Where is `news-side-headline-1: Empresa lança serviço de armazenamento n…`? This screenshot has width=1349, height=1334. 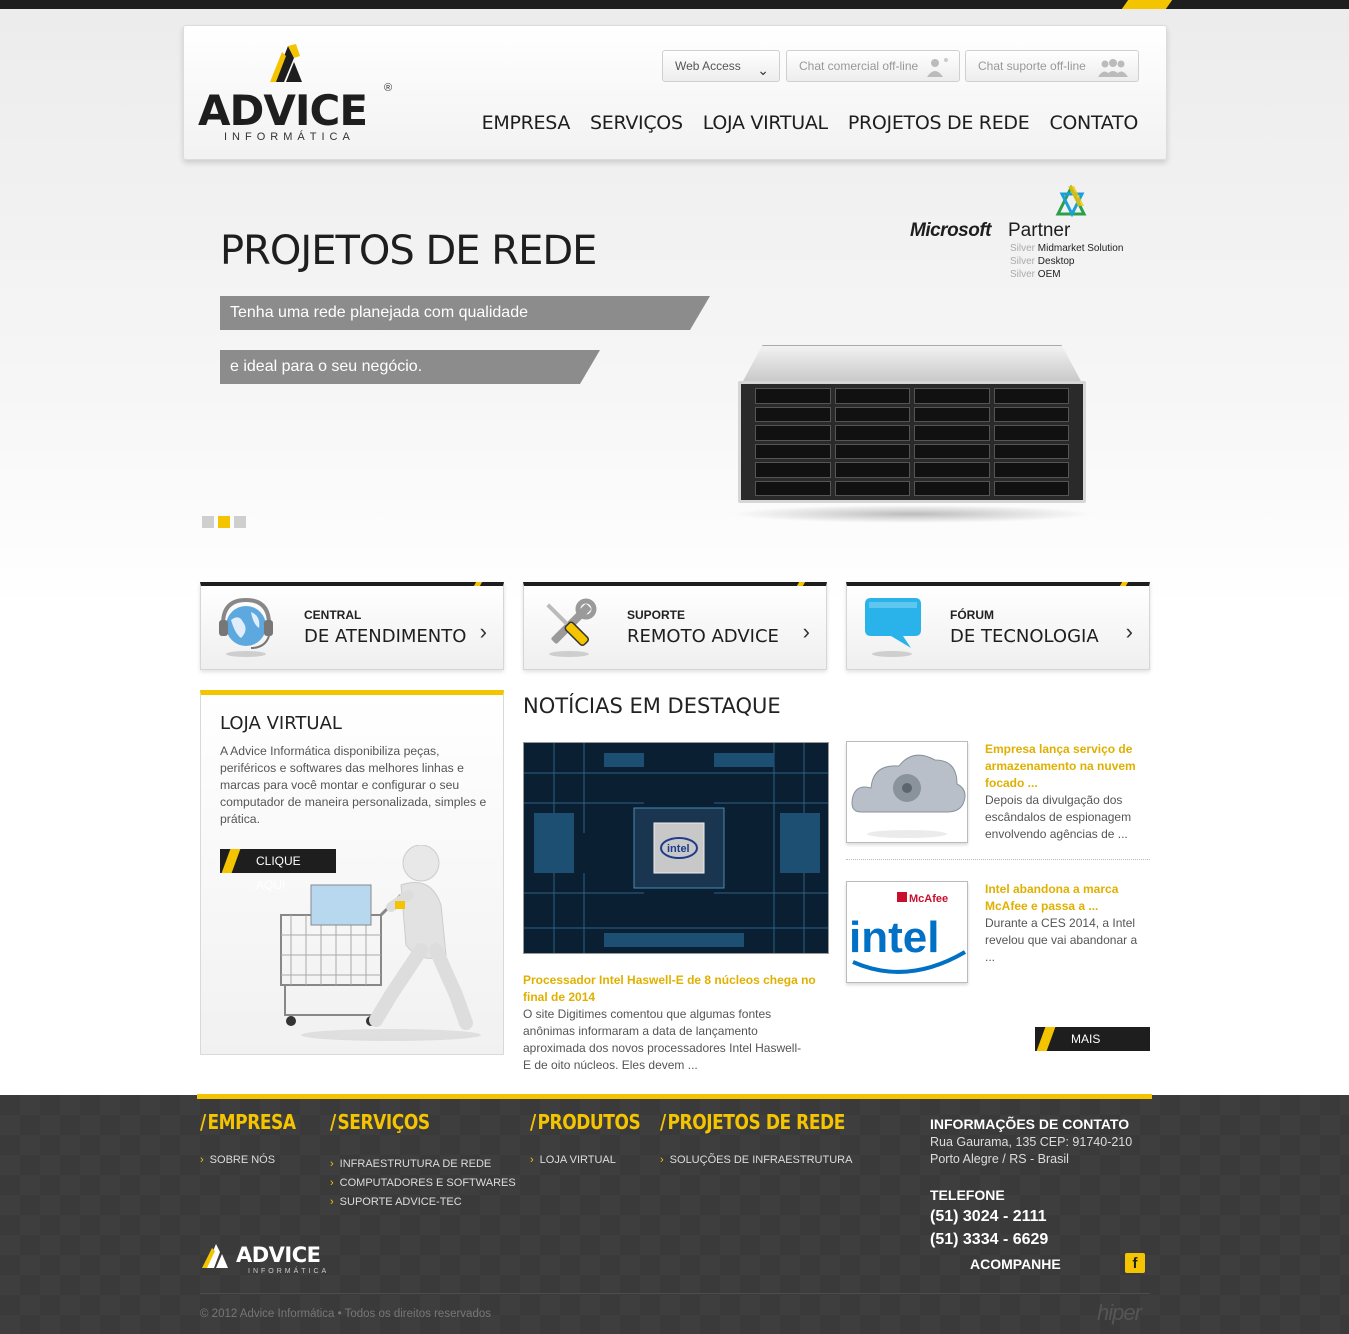 news-side-headline-1: Empresa lança serviço de armazenamento n… is located at coordinates (1067, 766).